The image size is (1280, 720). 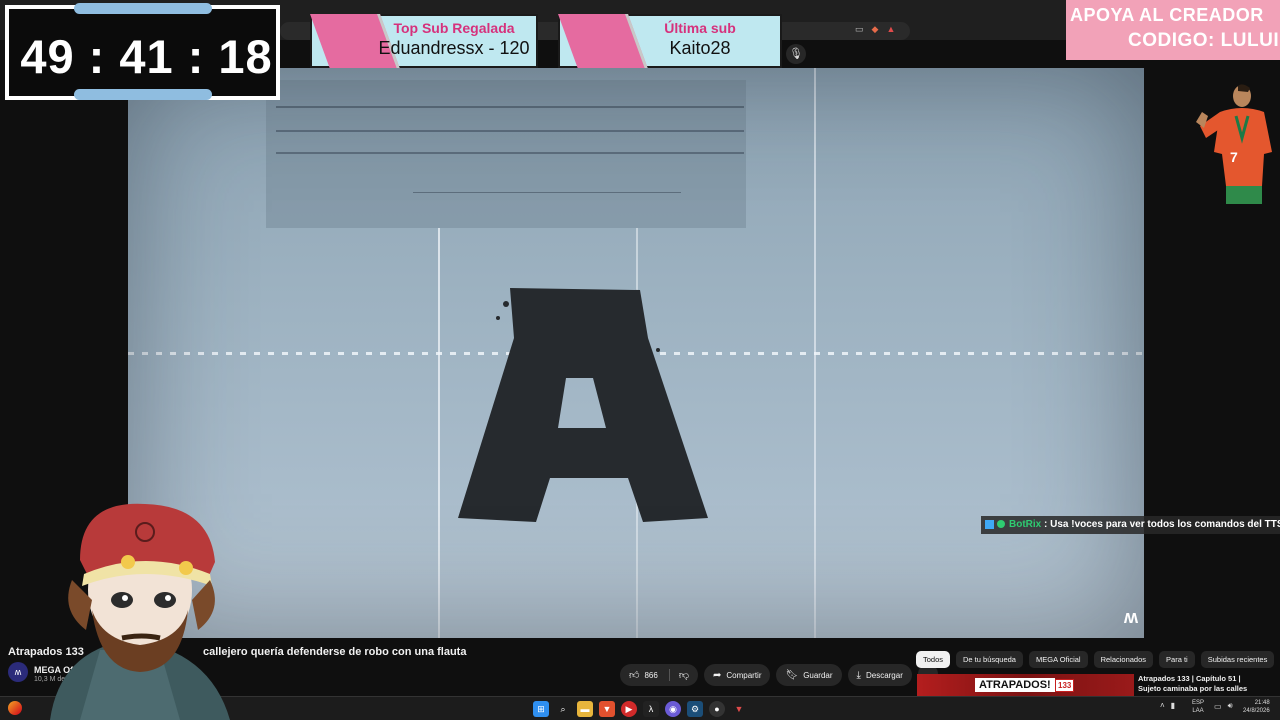 I want to click on bookmark-icon: 🔖︎, so click(x=792, y=675).